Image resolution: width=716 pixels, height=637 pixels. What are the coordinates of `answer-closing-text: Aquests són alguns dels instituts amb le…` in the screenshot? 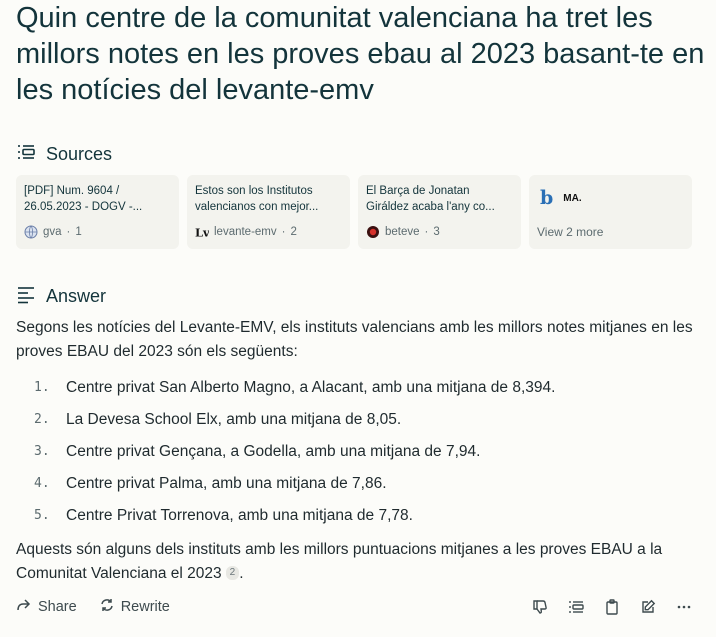 It's located at (339, 561).